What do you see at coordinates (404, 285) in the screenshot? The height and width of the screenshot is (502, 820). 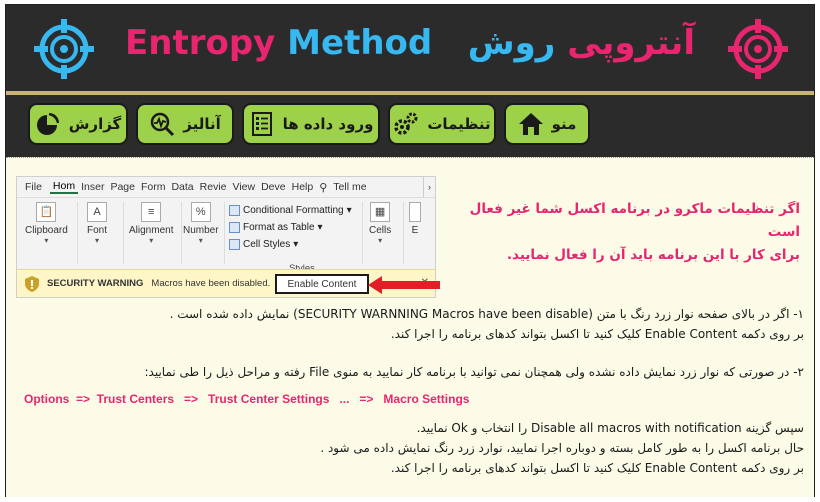 I see `red-arrow-icon` at bounding box center [404, 285].